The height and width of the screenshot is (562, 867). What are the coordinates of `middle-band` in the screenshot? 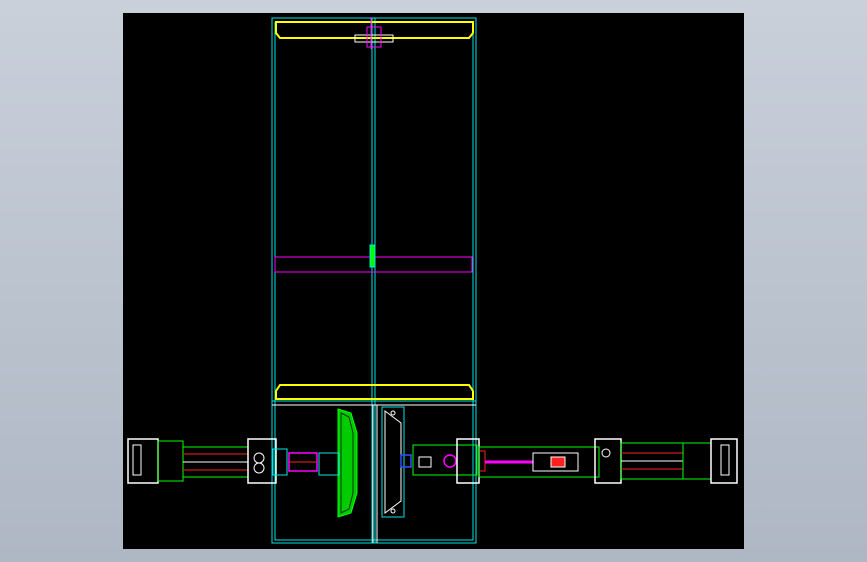 It's located at (373, 258).